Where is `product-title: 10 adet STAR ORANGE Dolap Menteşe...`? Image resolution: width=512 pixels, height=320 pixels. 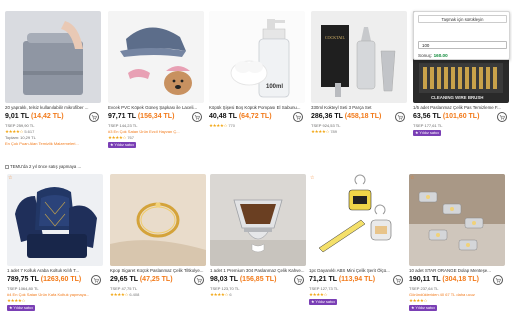 product-title: 10 adet STAR ORANGE Dolap Menteşe... is located at coordinates (457, 270).